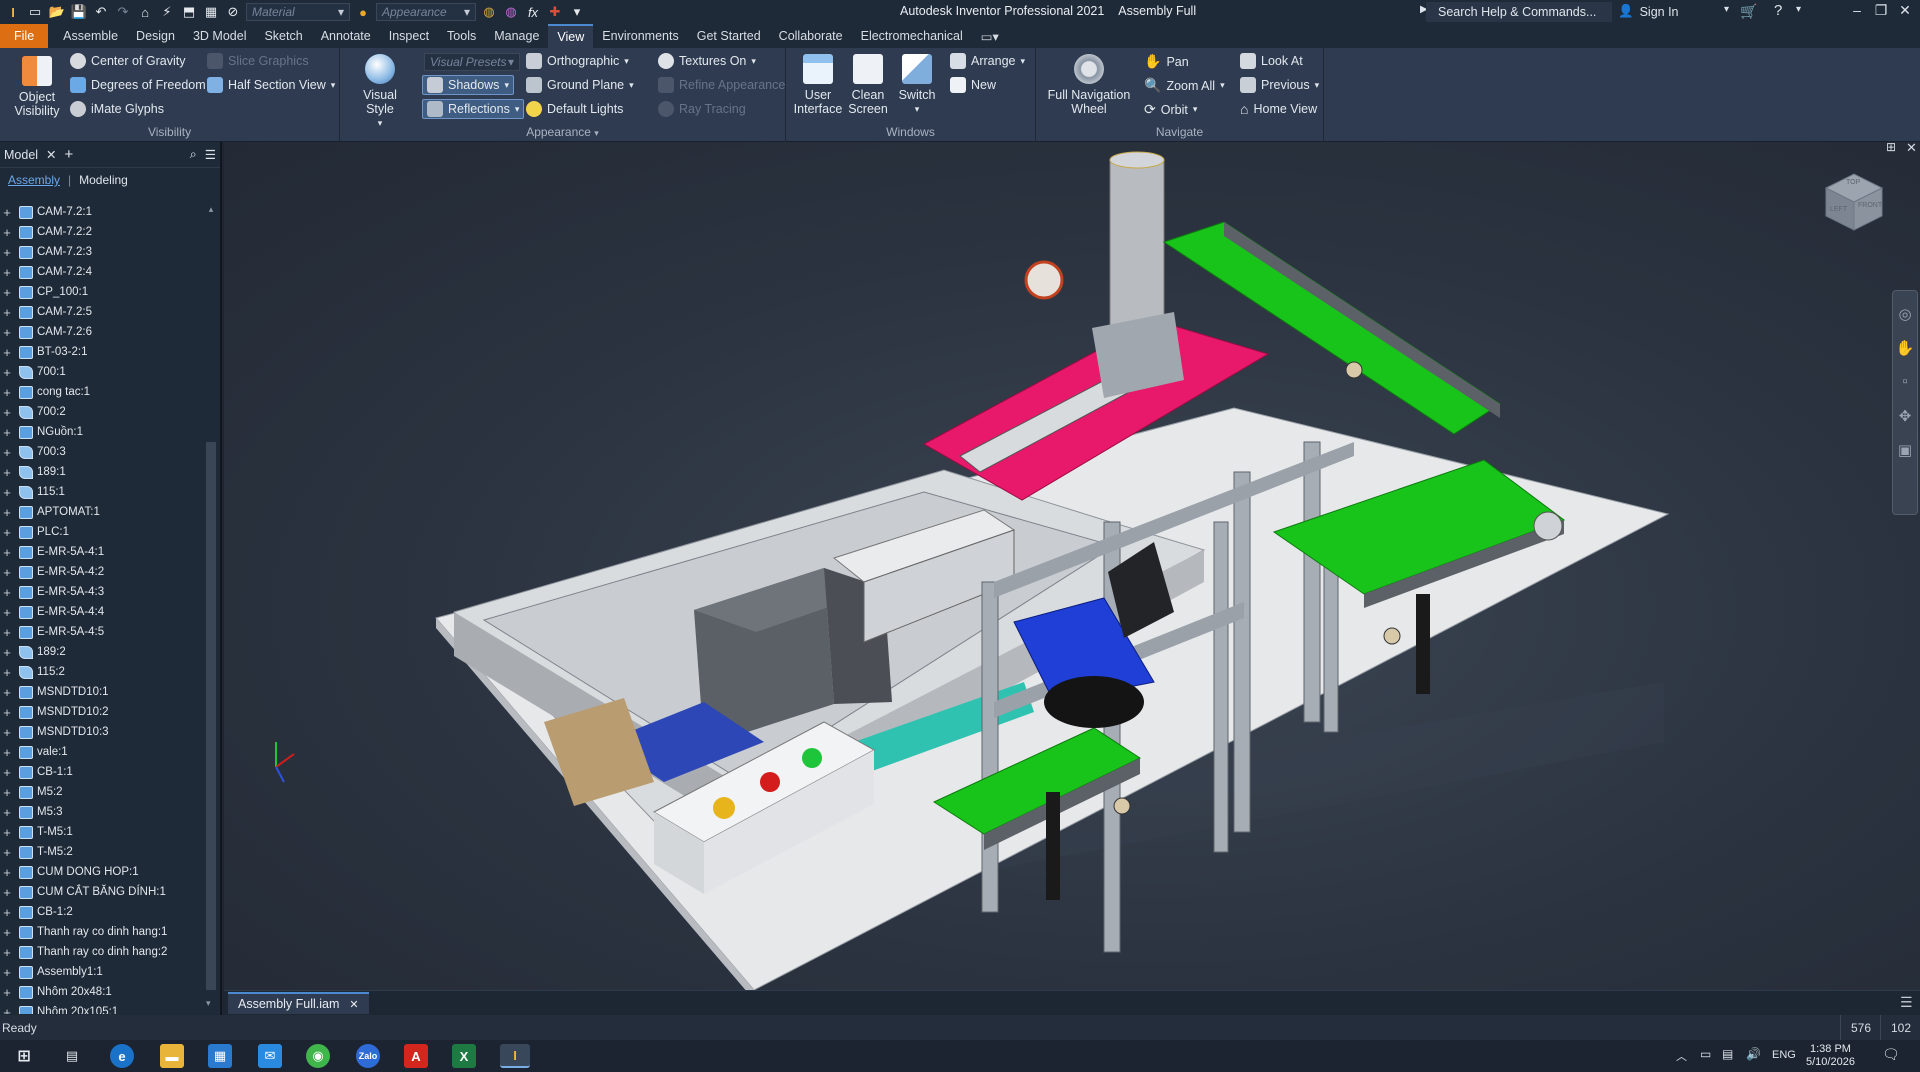  I want to click on orbit-dropdown-icon: ▾, so click(1195, 109).